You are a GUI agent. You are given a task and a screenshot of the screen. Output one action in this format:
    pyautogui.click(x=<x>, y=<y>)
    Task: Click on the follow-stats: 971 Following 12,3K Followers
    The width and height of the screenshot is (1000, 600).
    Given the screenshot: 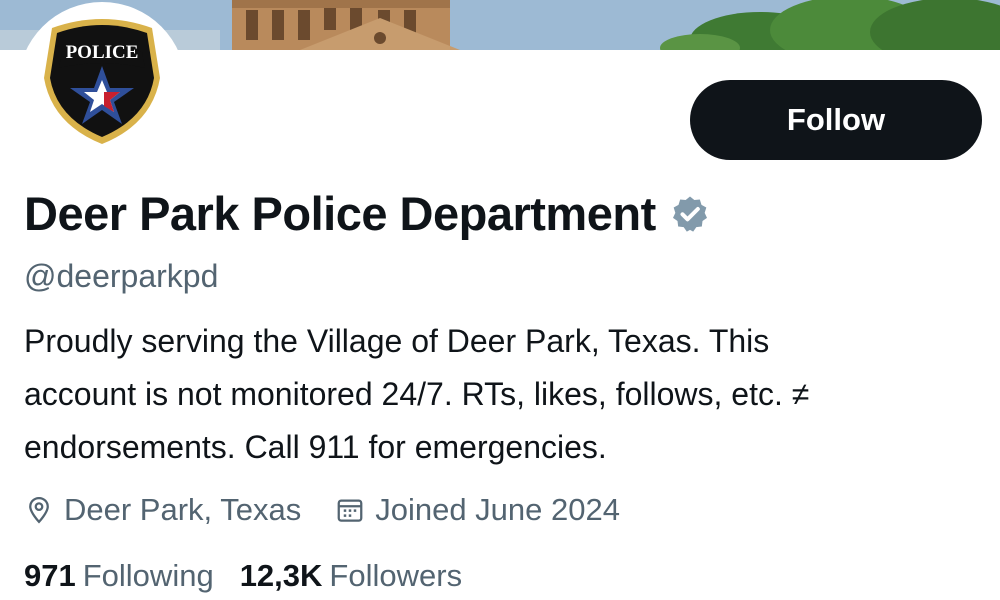 What is the action you would take?
    pyautogui.click(x=256, y=576)
    